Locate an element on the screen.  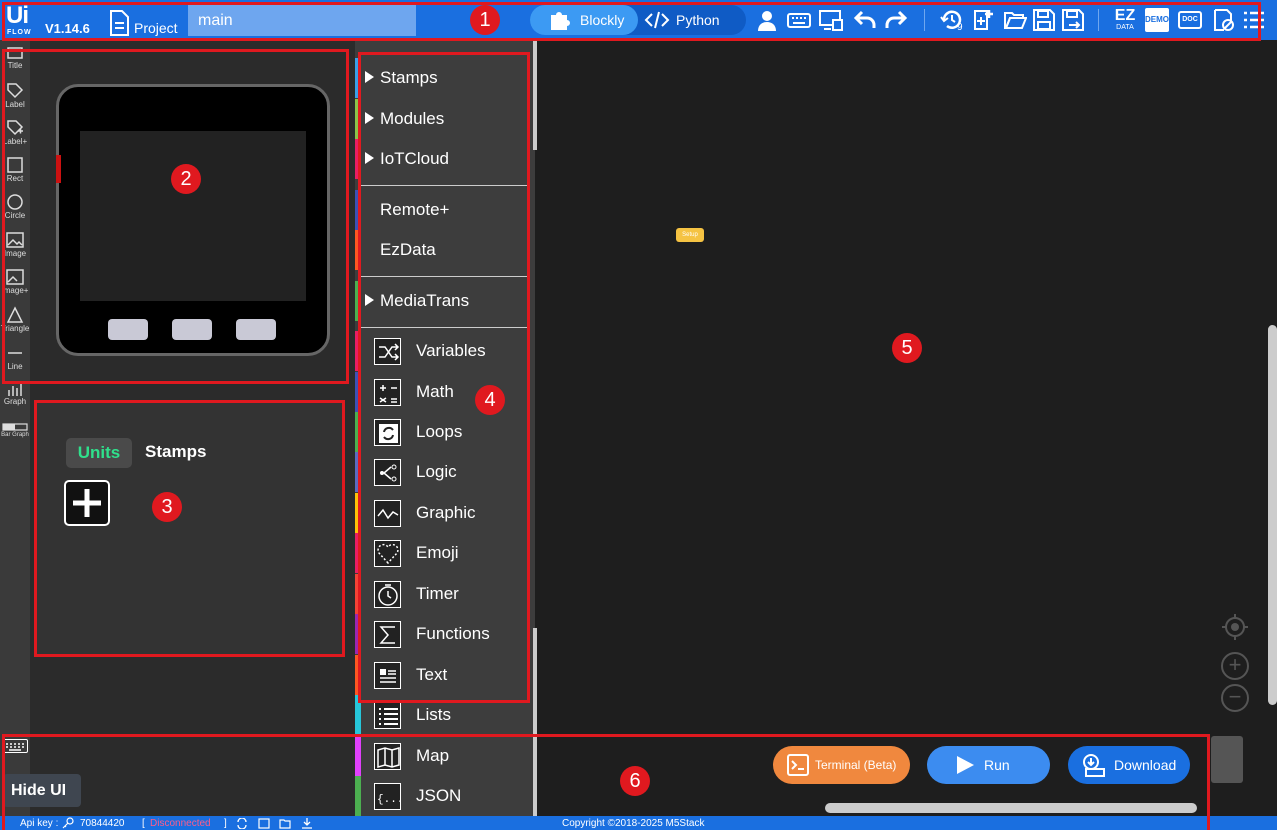
new-file-icon is located at coordinates (984, 20).